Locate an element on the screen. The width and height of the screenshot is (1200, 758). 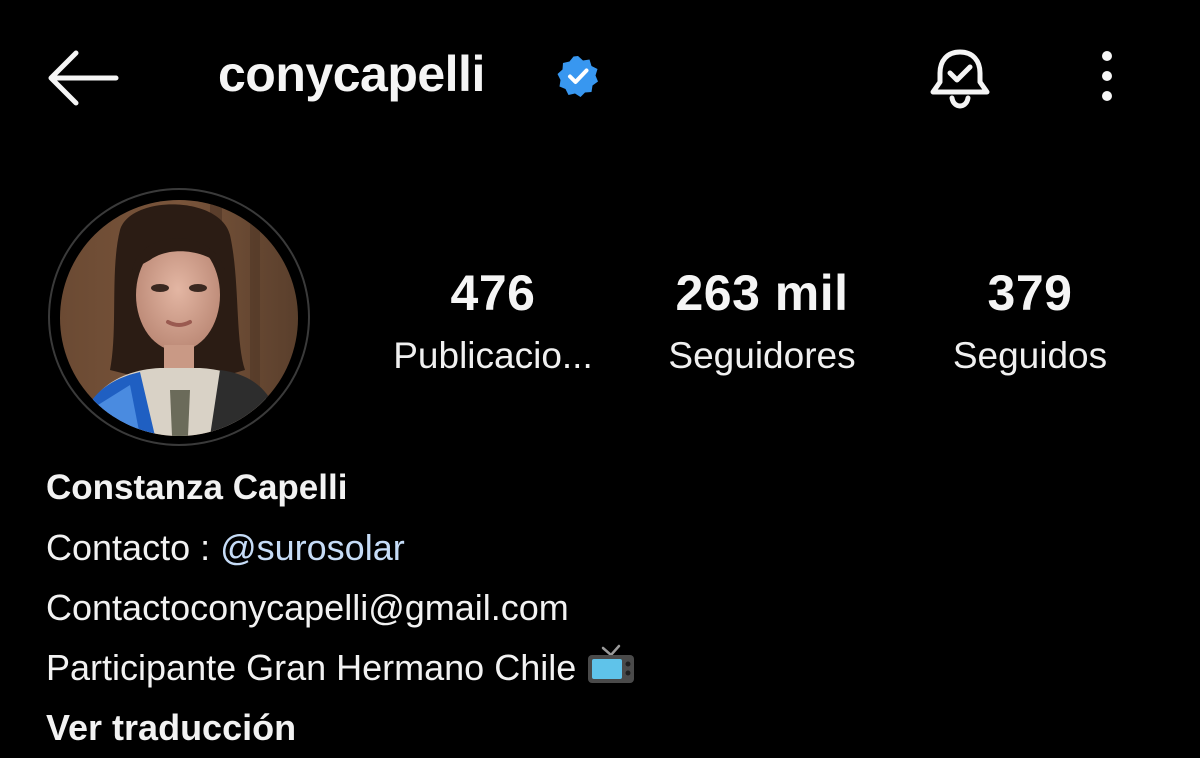
arrow-left-icon is located at coordinates (83, 78).